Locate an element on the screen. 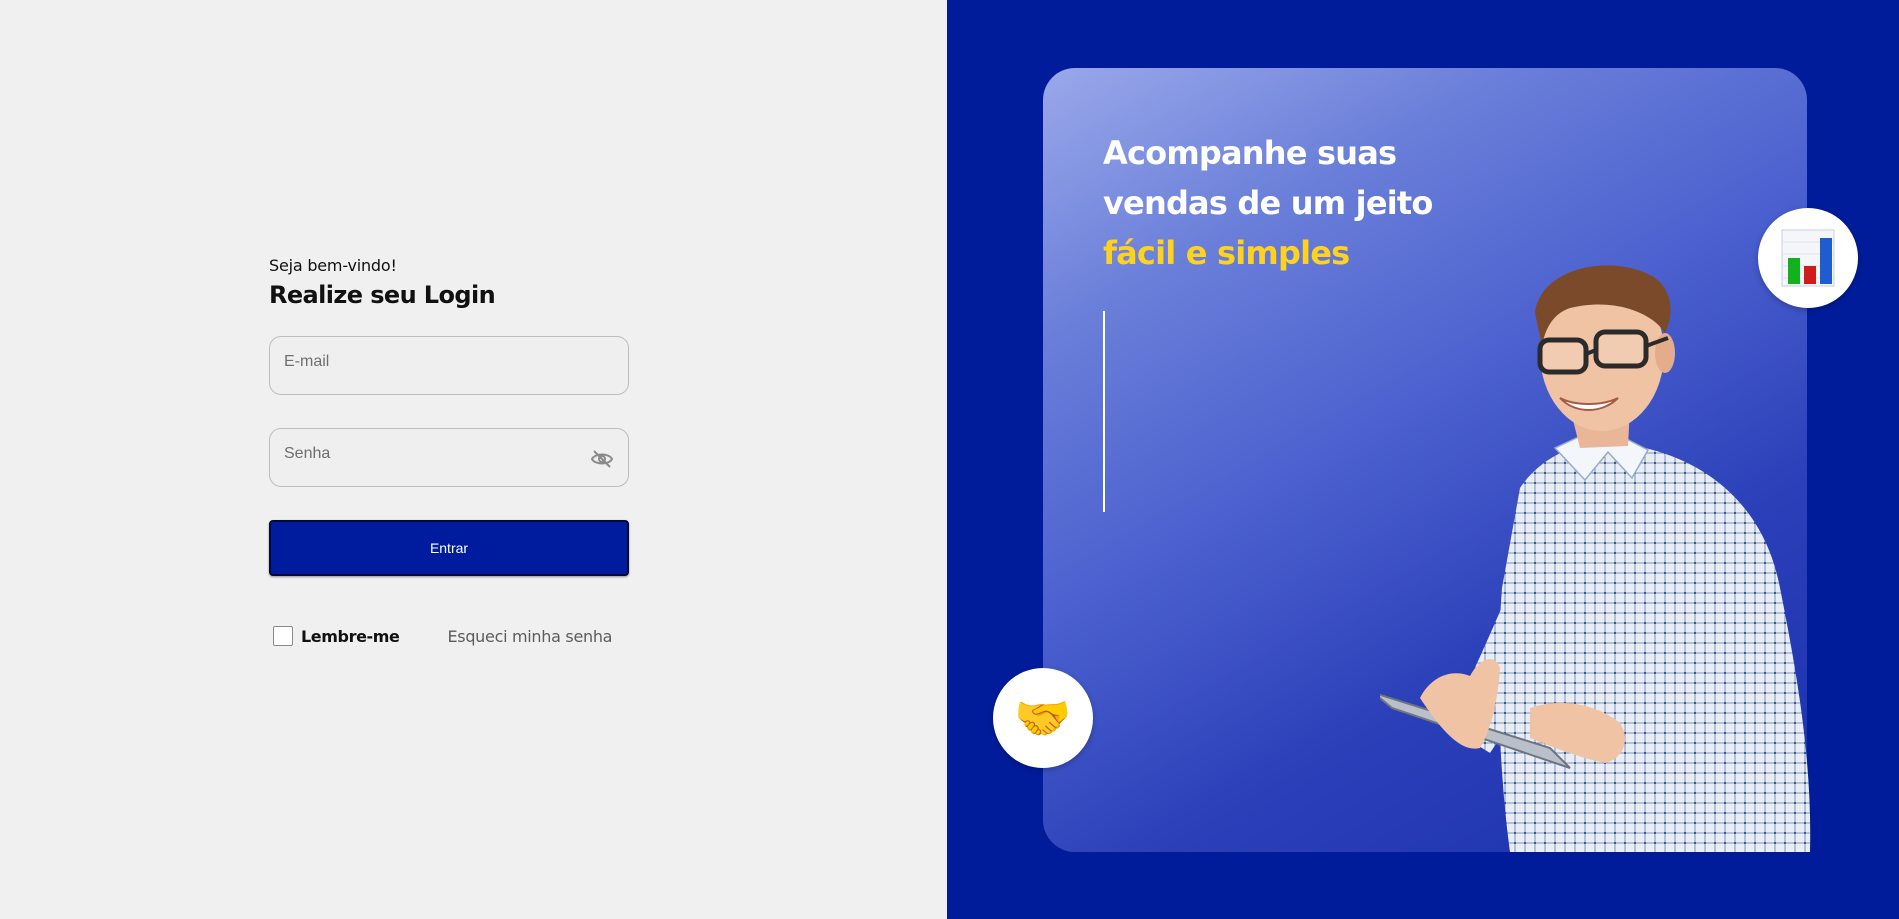 This screenshot has width=1899, height=919. eye-off-icon is located at coordinates (602, 459).